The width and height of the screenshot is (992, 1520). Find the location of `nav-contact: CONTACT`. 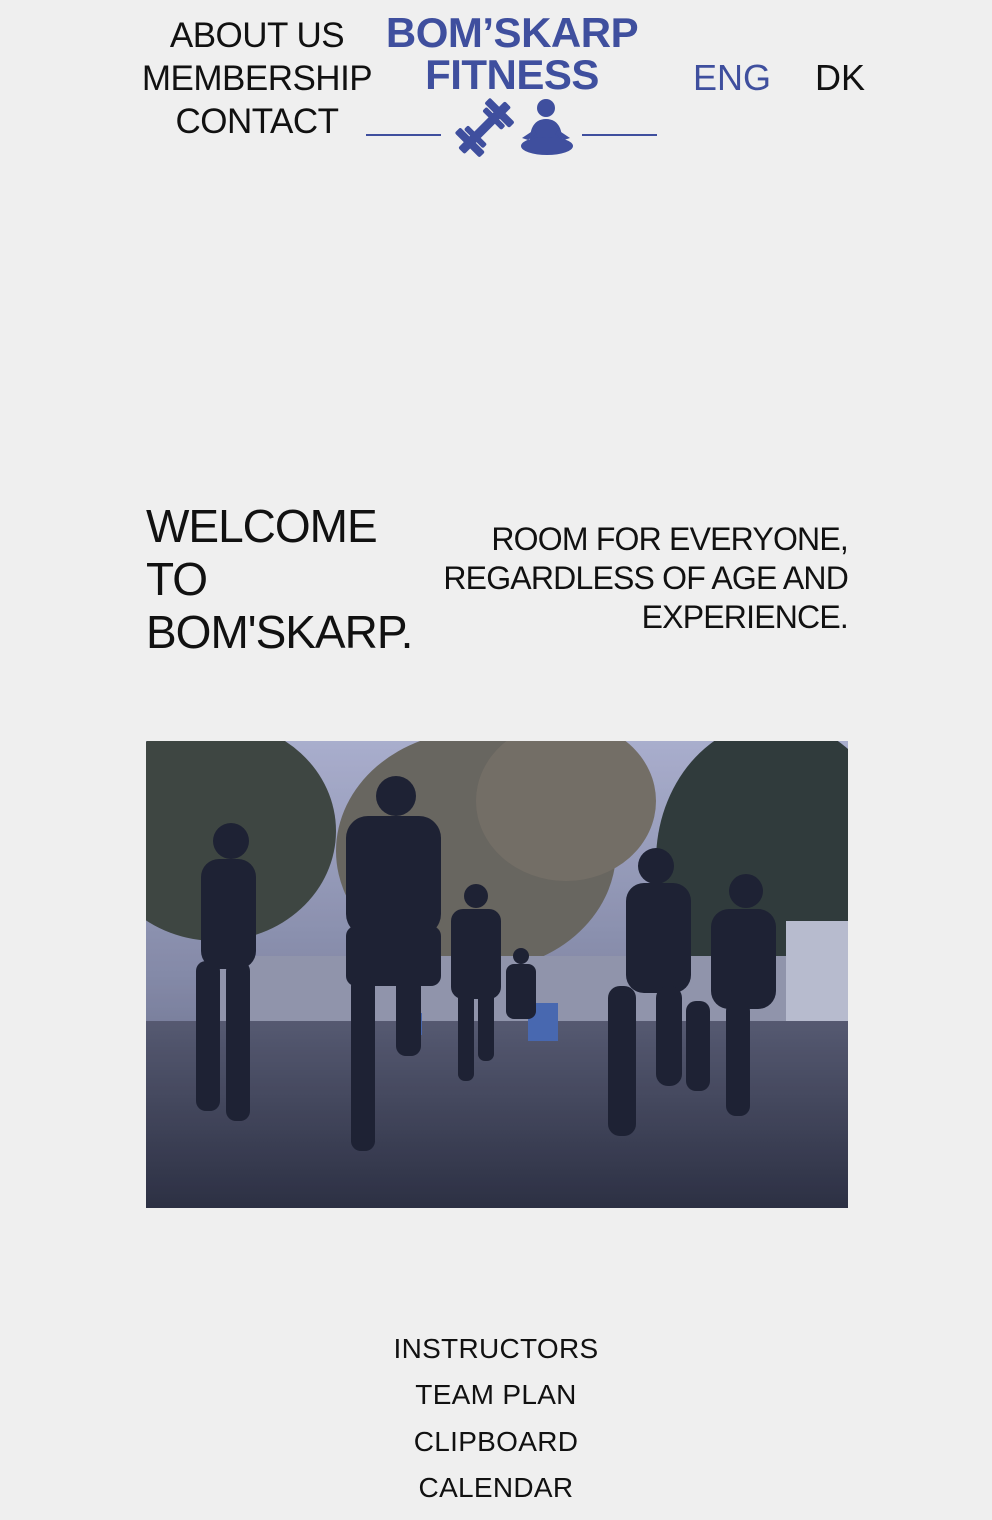

nav-contact: CONTACT is located at coordinates (257, 121).